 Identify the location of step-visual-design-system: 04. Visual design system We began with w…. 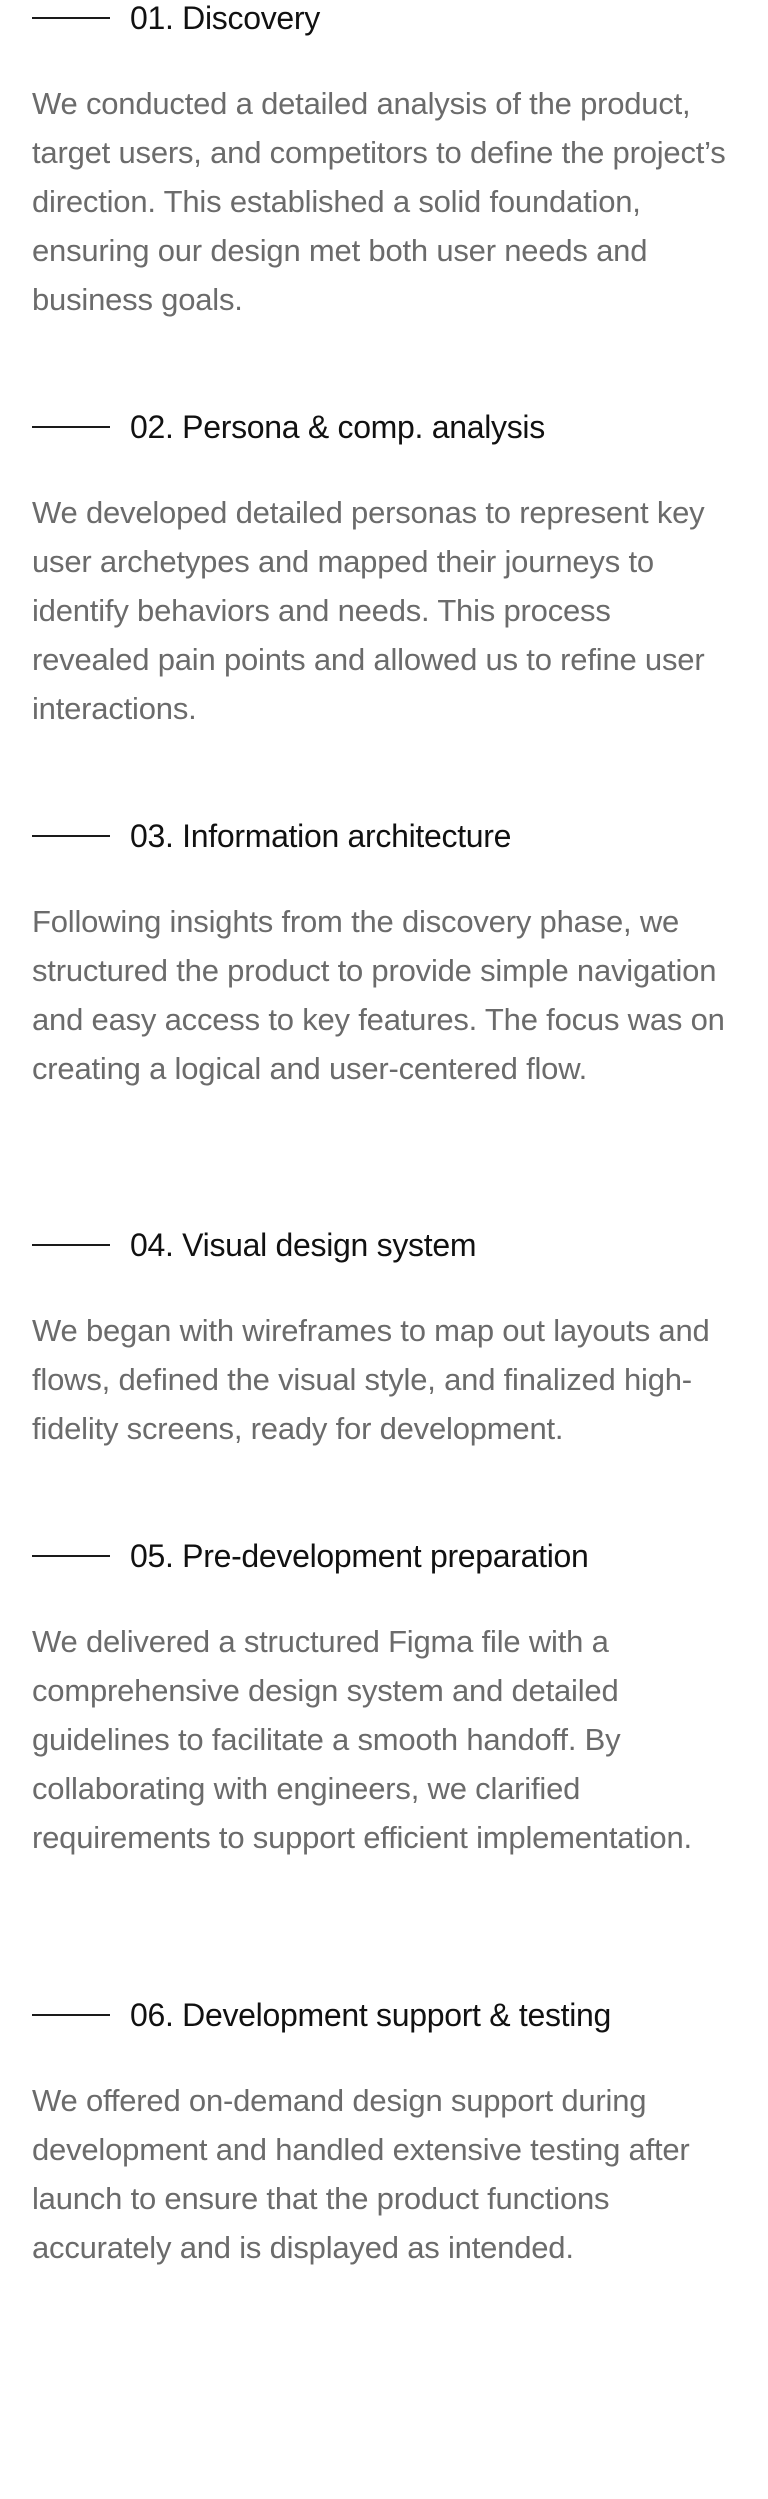
(384, 1339).